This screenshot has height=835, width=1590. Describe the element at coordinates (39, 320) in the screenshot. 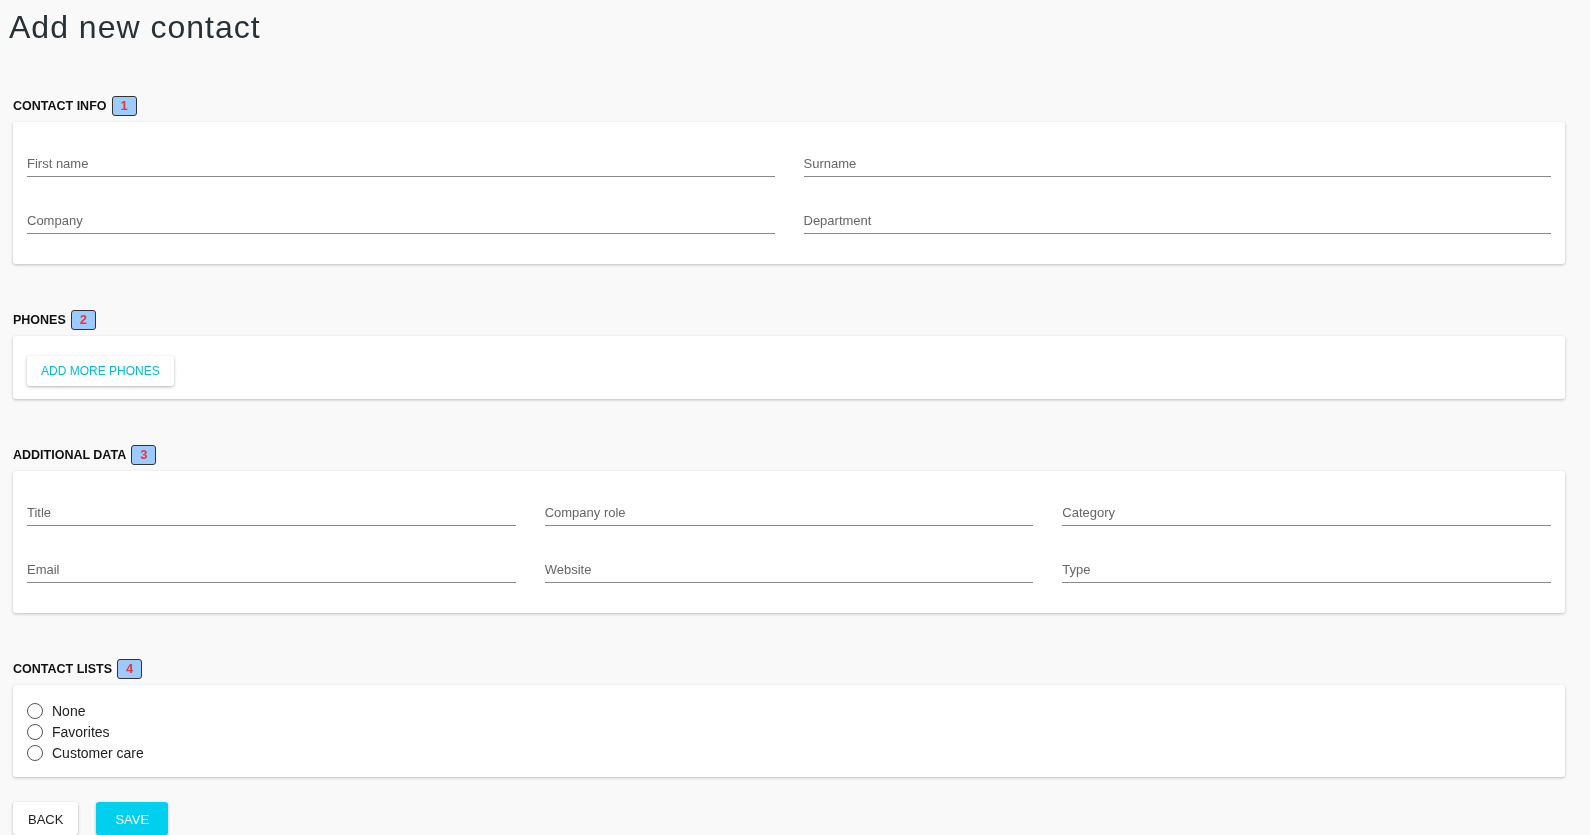

I see `section-heading: PHONES` at that location.